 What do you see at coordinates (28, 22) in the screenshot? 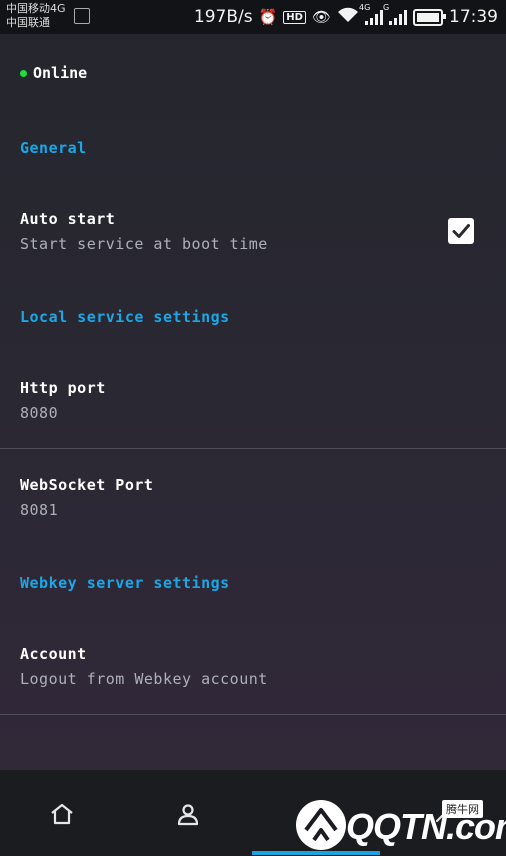
I see `carrier-secondary: 中国联通` at bounding box center [28, 22].